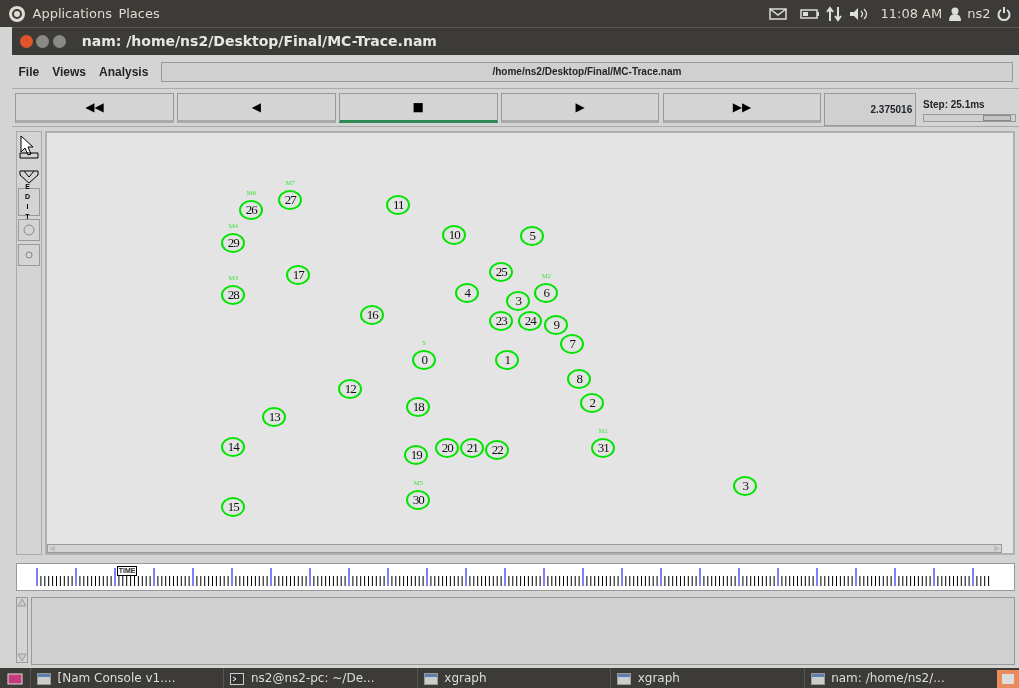 The image size is (1019, 688). I want to click on battery-icon, so click(809, 13).